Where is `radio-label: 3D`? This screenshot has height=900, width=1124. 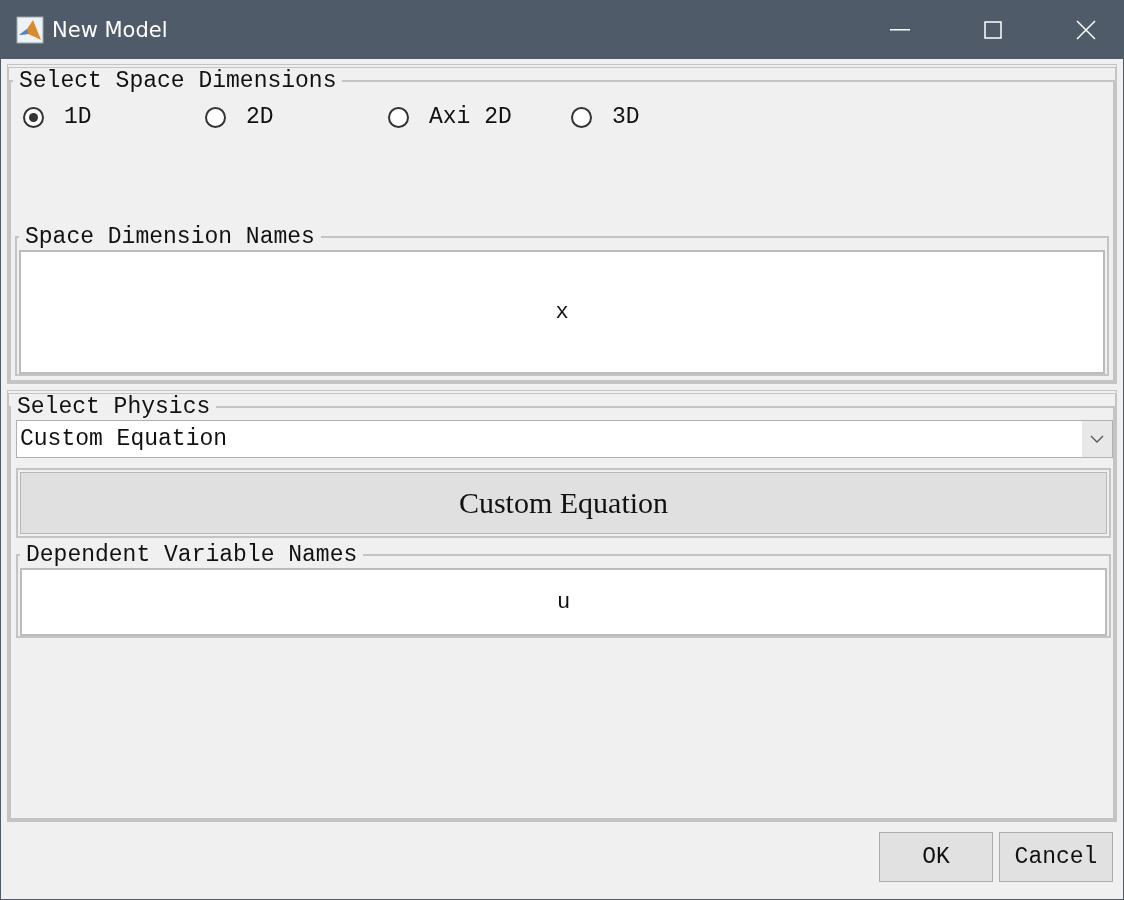 radio-label: 3D is located at coordinates (626, 117).